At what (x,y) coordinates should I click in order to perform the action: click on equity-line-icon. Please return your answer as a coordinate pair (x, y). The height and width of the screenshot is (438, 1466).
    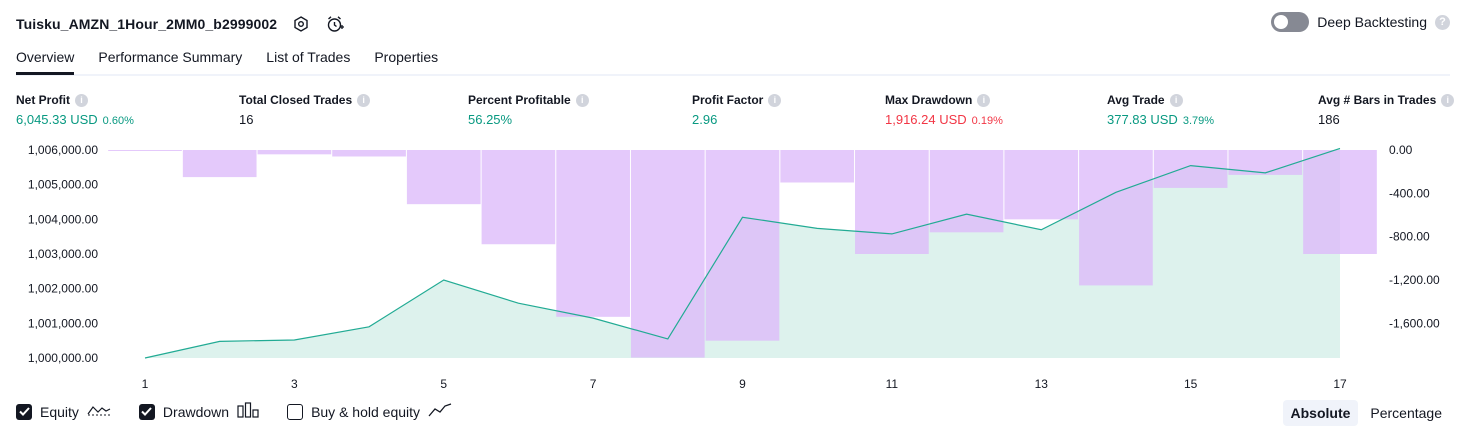
    Looking at the image, I should click on (99, 411).